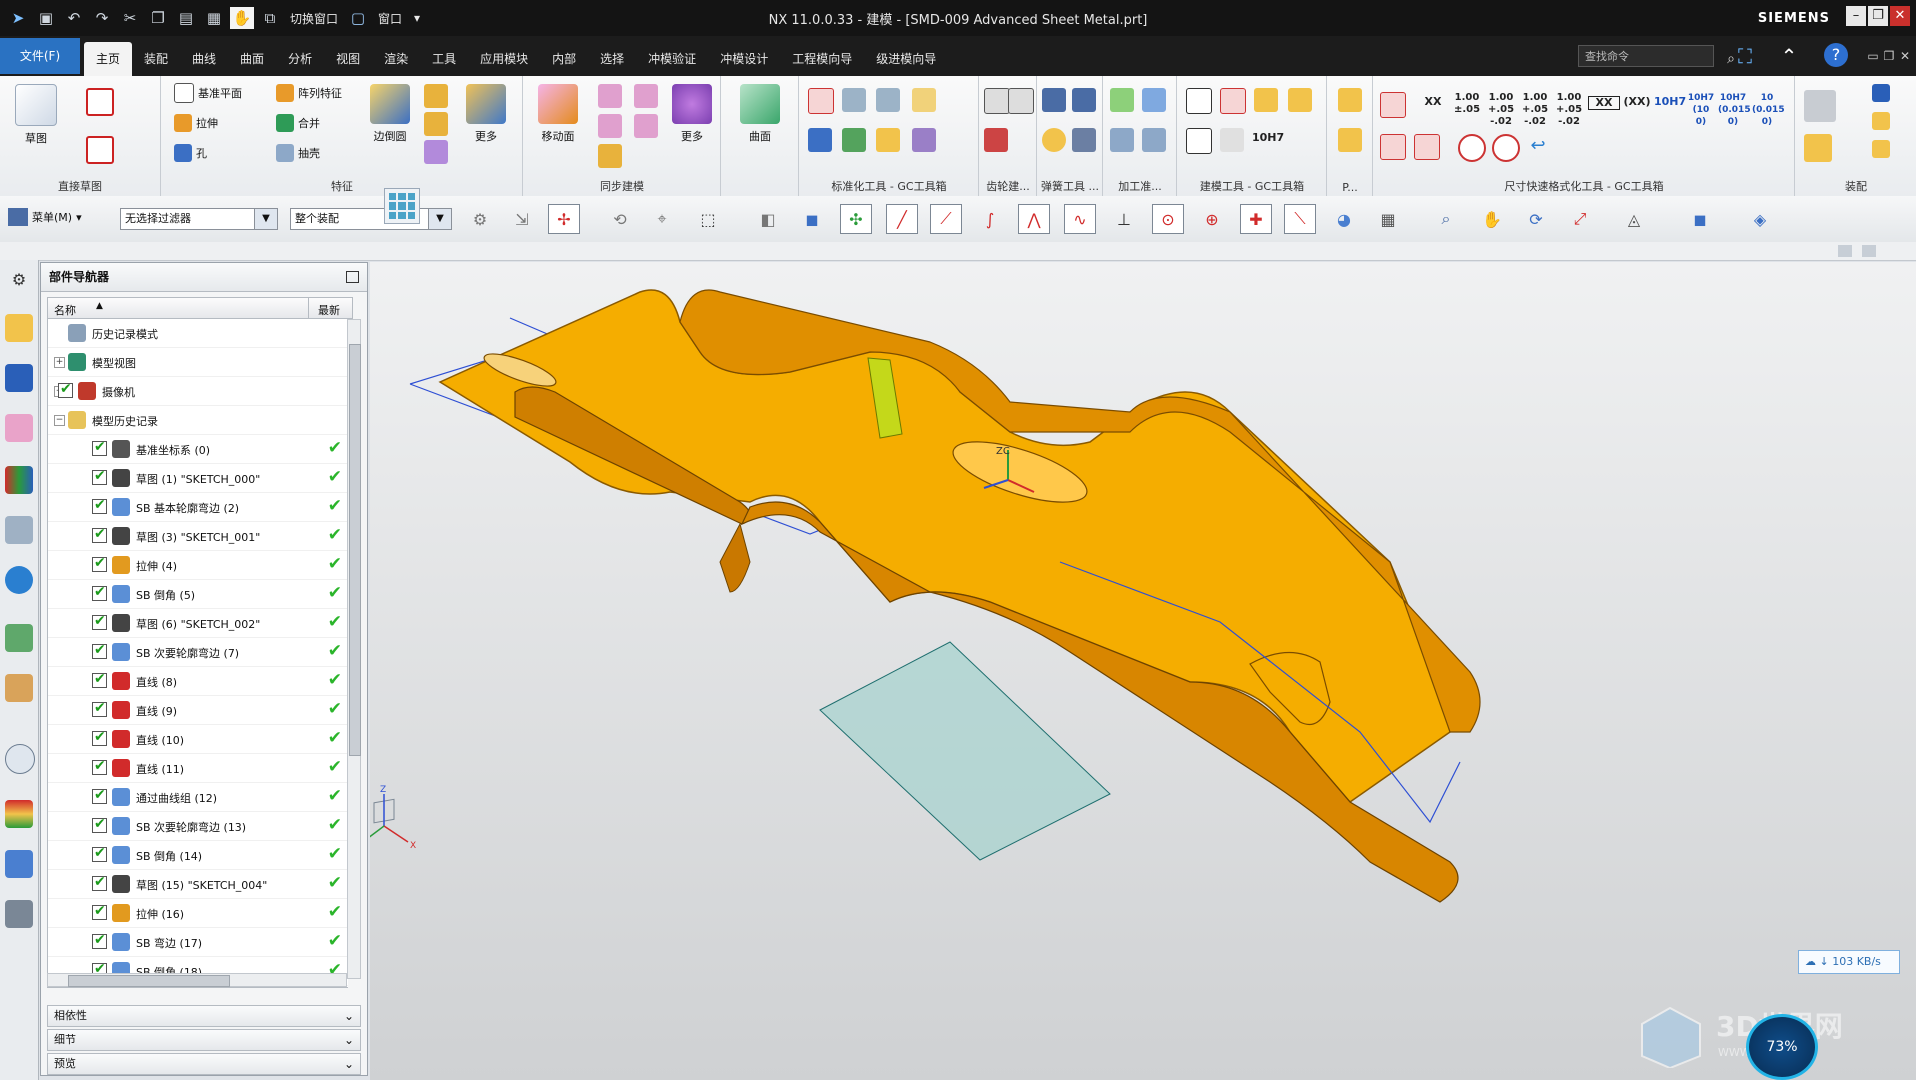 The height and width of the screenshot is (1080, 1916). Describe the element at coordinates (1538, 146) in the screenshot. I see `revert-icon: ↩` at that location.